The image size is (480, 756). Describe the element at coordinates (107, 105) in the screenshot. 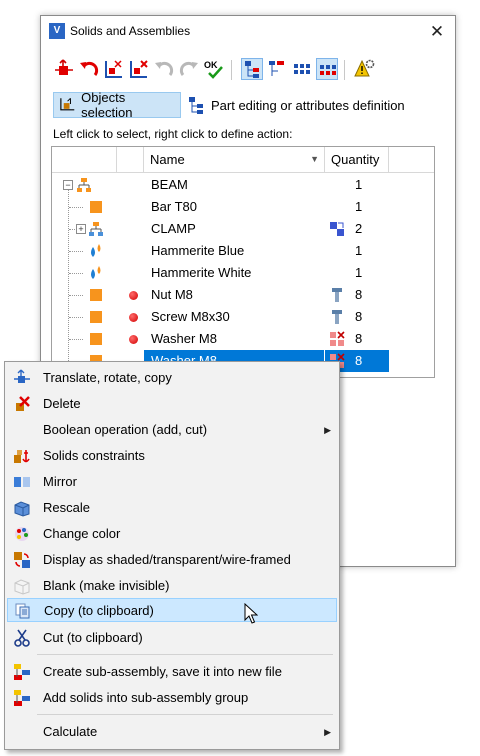

I see `objects-selection-label: Objects selection` at that location.